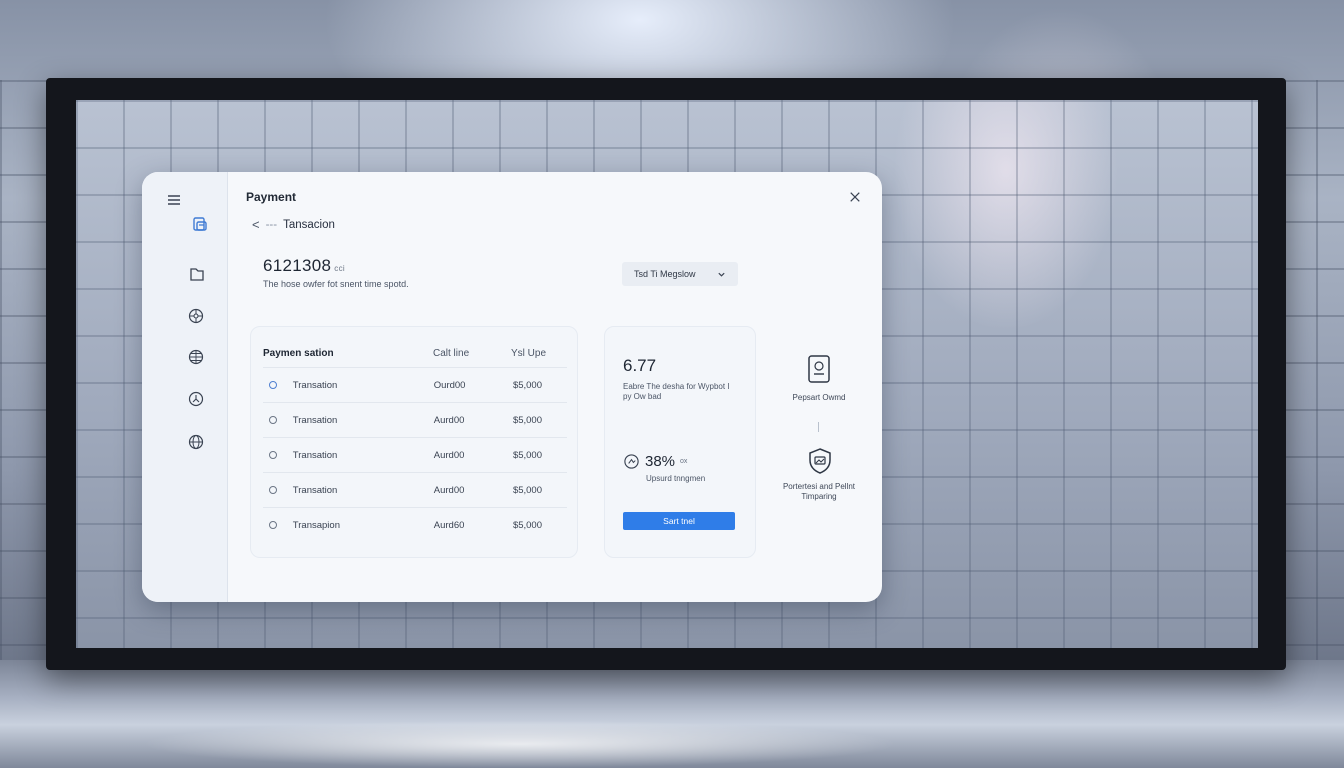  Describe the element at coordinates (298, 353) in the screenshot. I see `column-header: Paymen sation` at that location.